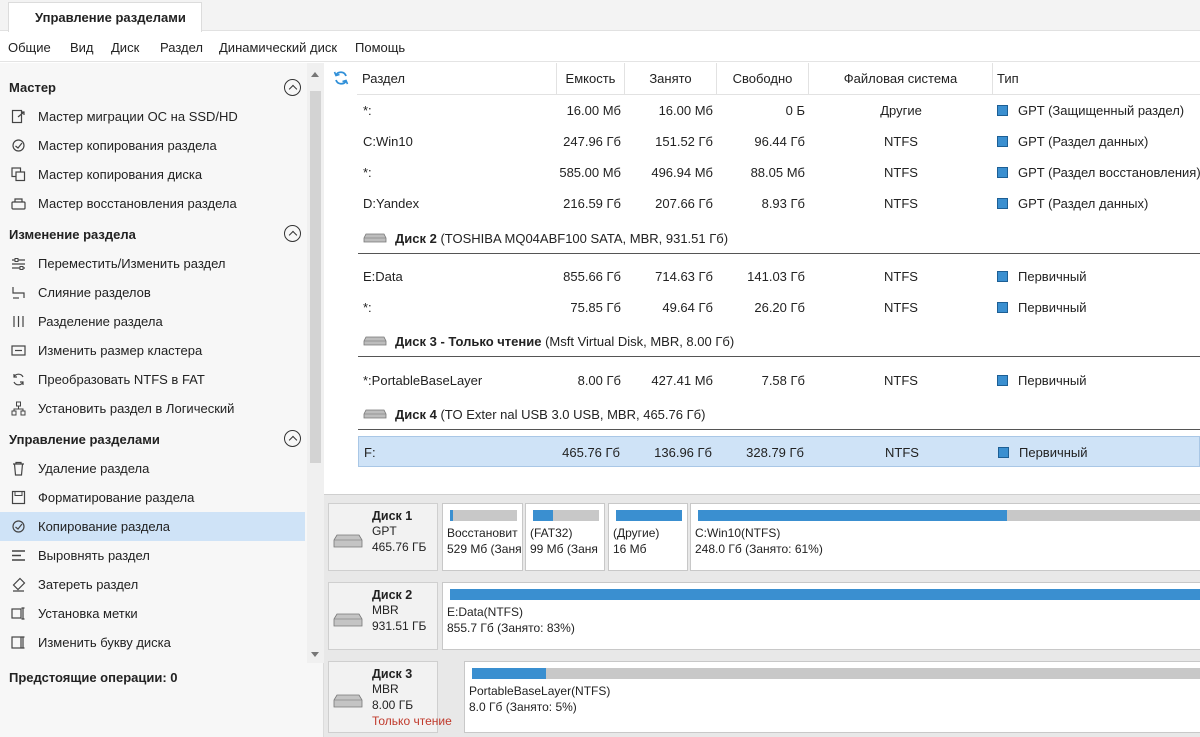 The image size is (1200, 737). Describe the element at coordinates (684, 203) in the screenshot. I see `cell-used: 207.66 Гб` at that location.